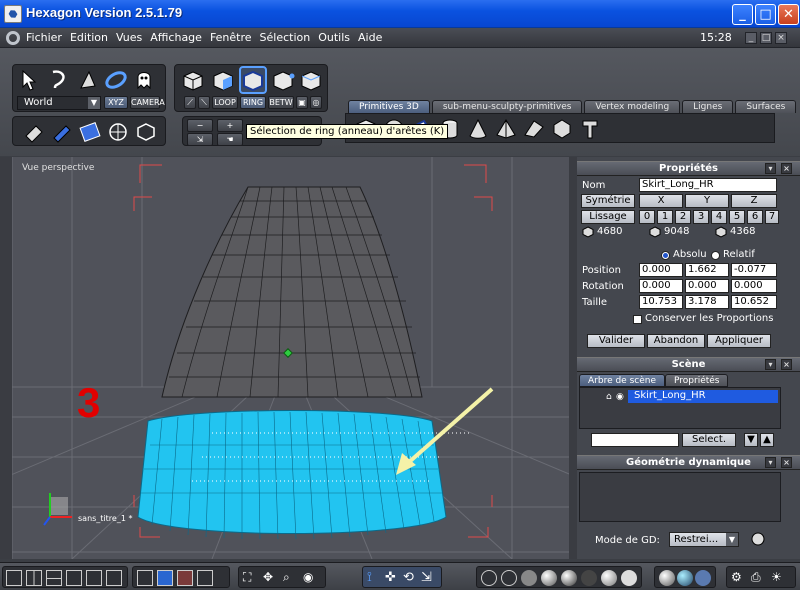 Image resolution: width=800 pixels, height=590 pixels. Describe the element at coordinates (200, 125) in the screenshot. I see `shrink-selection-button: −` at that location.